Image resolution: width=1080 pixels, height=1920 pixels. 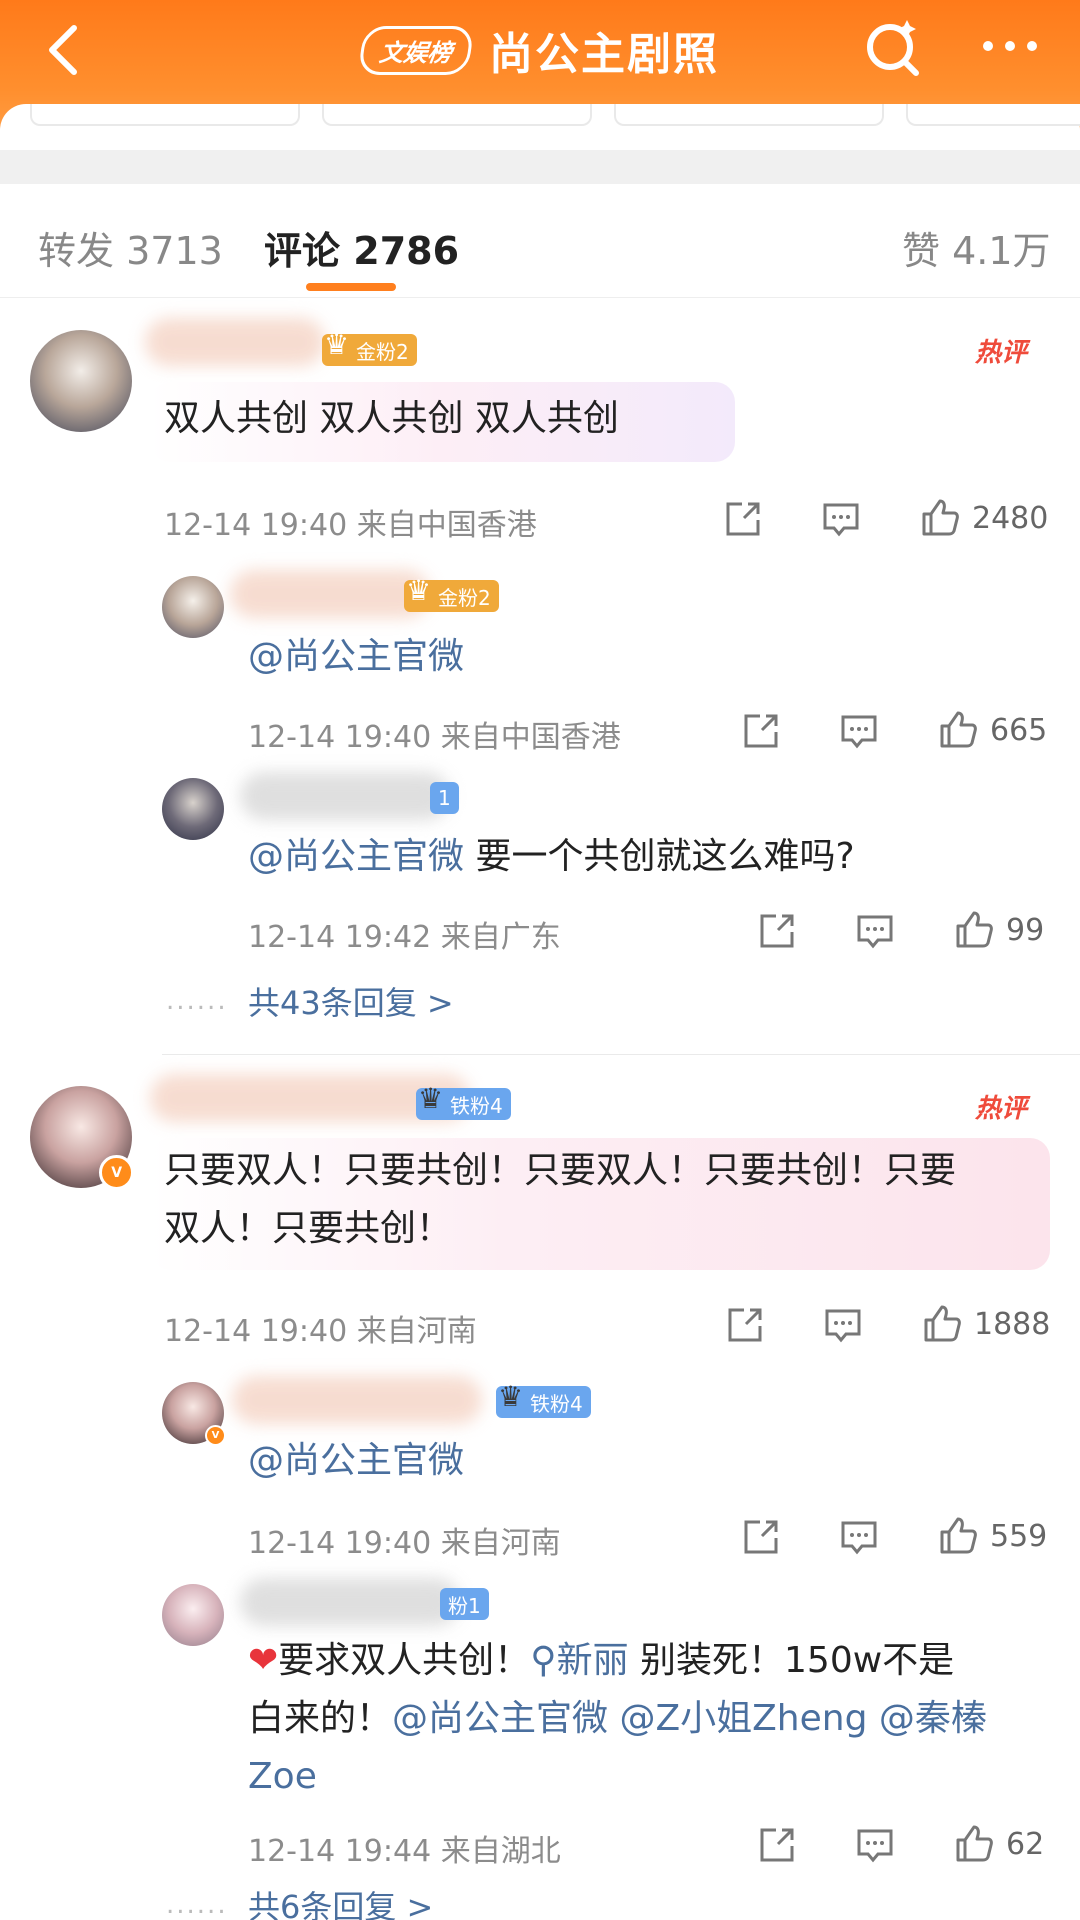 I want to click on more-button, so click(x=1010, y=50).